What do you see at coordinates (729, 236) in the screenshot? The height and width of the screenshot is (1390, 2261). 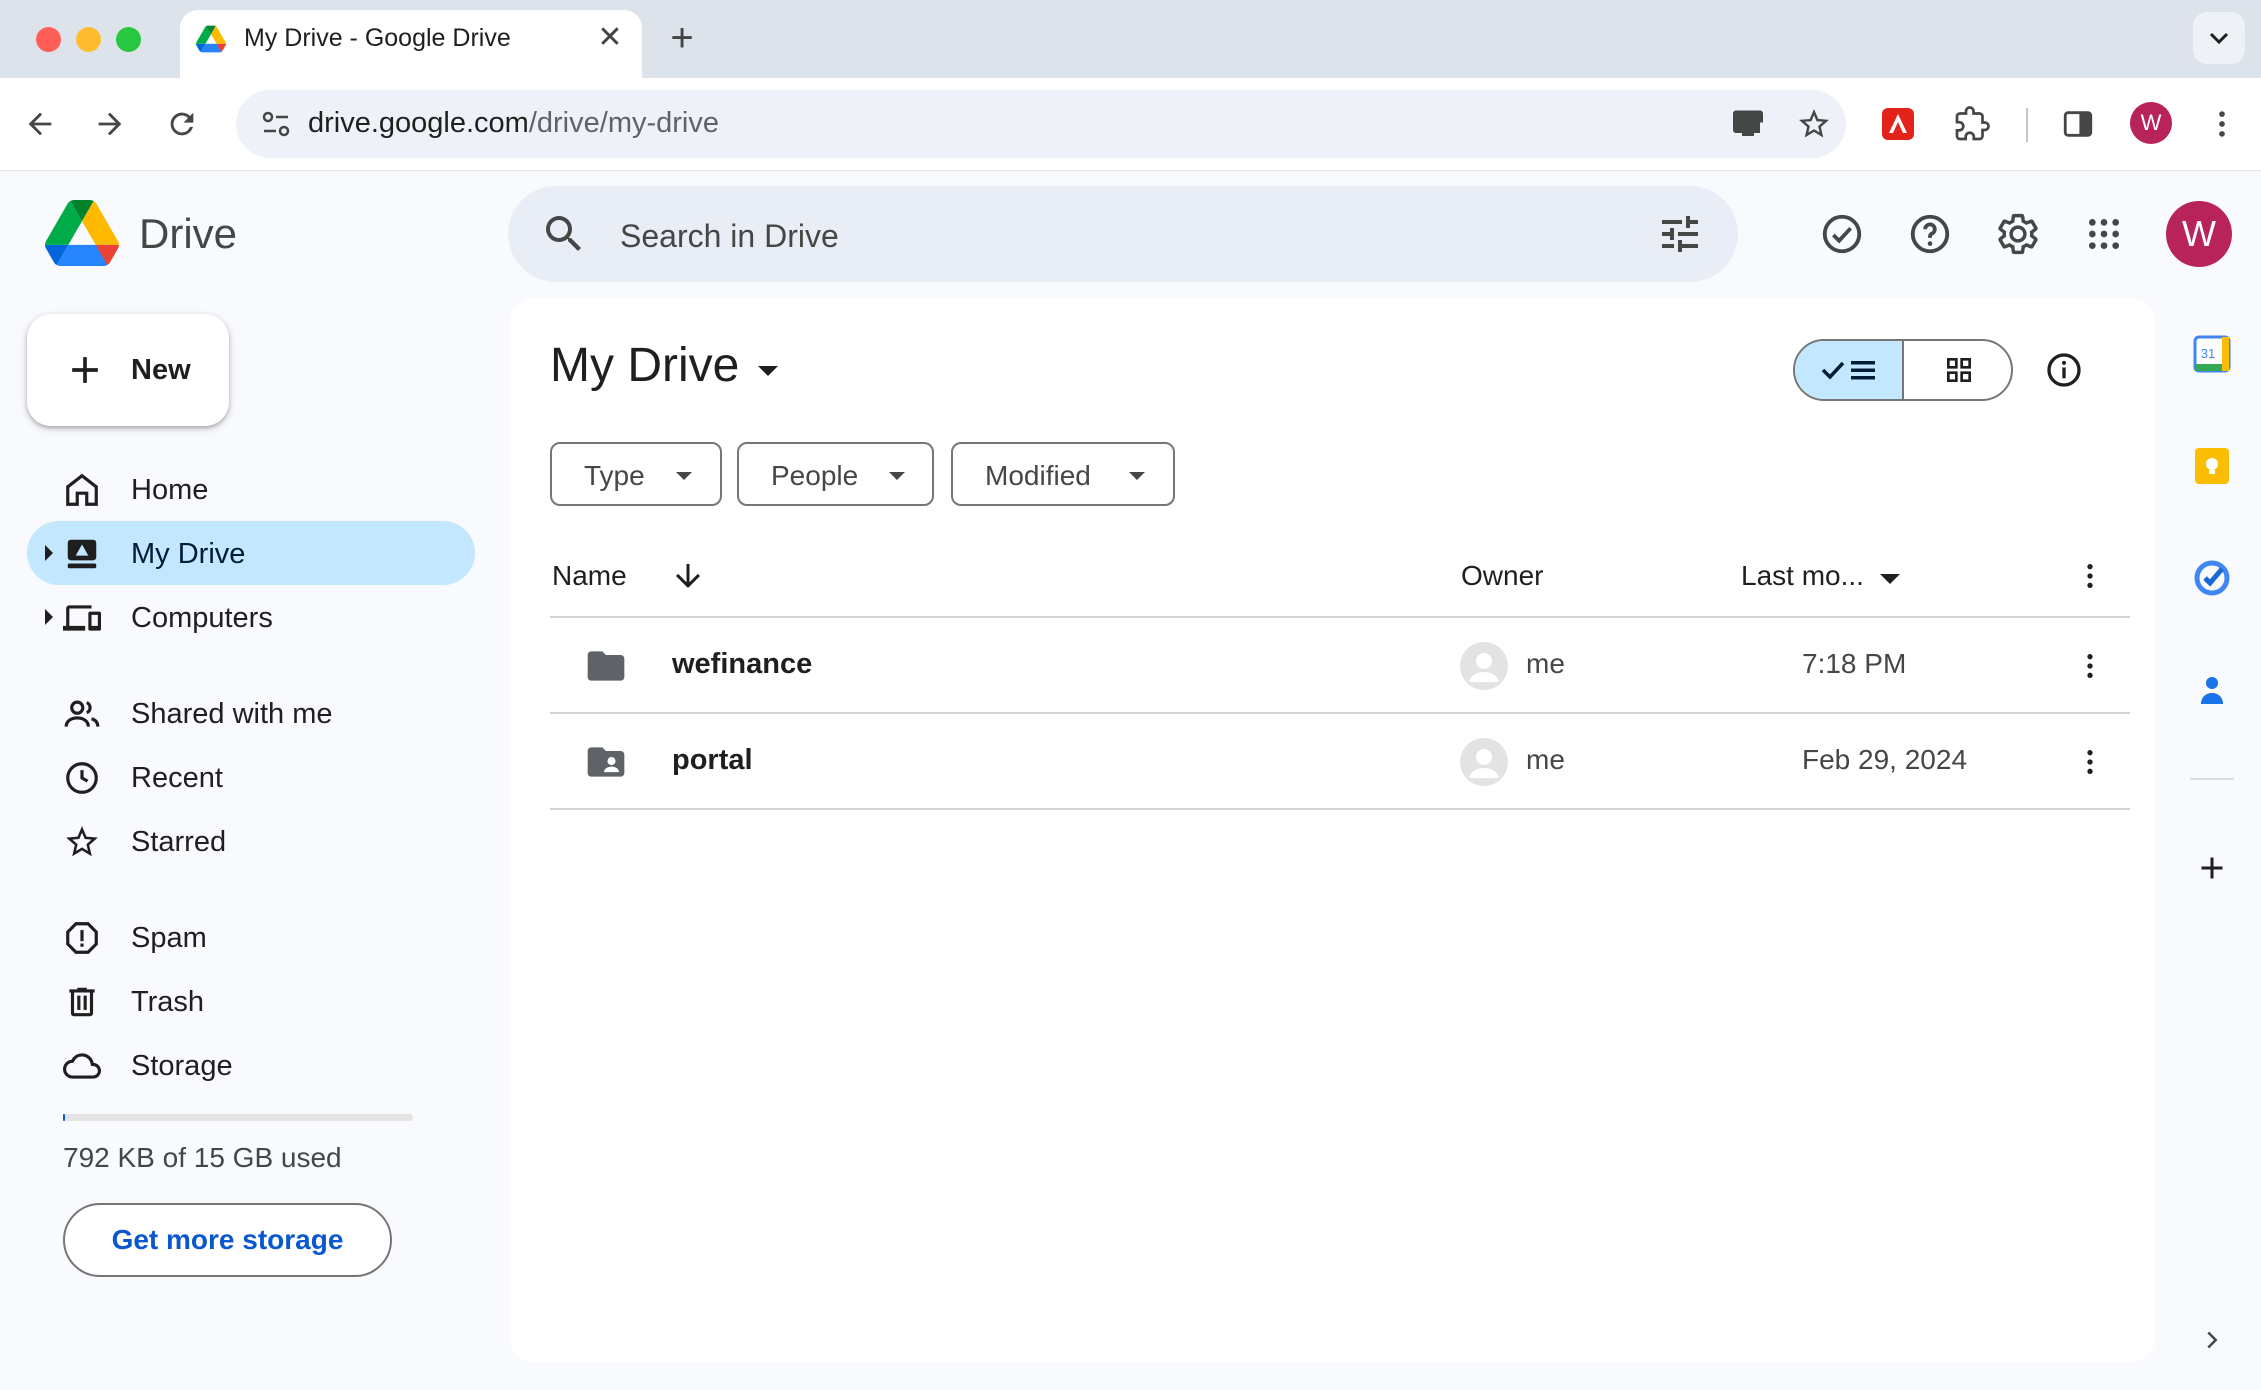 I see `search-input: Search in Drive` at bounding box center [729, 236].